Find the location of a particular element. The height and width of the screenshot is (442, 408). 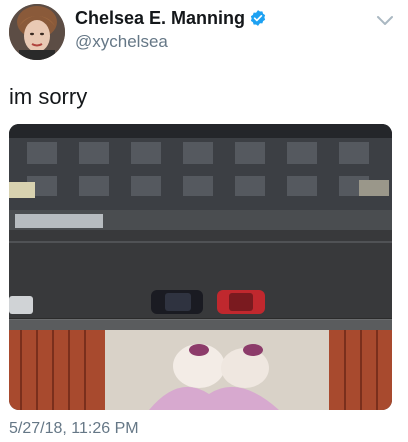

tweet-text: im sorry is located at coordinates (48, 96).